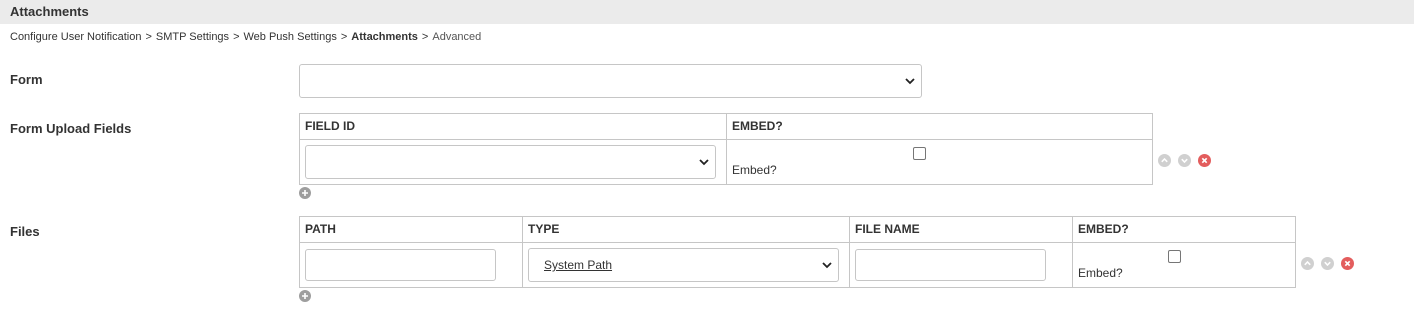 This screenshot has height=309, width=1414. I want to click on table-row-cell-field-id, so click(513, 162).